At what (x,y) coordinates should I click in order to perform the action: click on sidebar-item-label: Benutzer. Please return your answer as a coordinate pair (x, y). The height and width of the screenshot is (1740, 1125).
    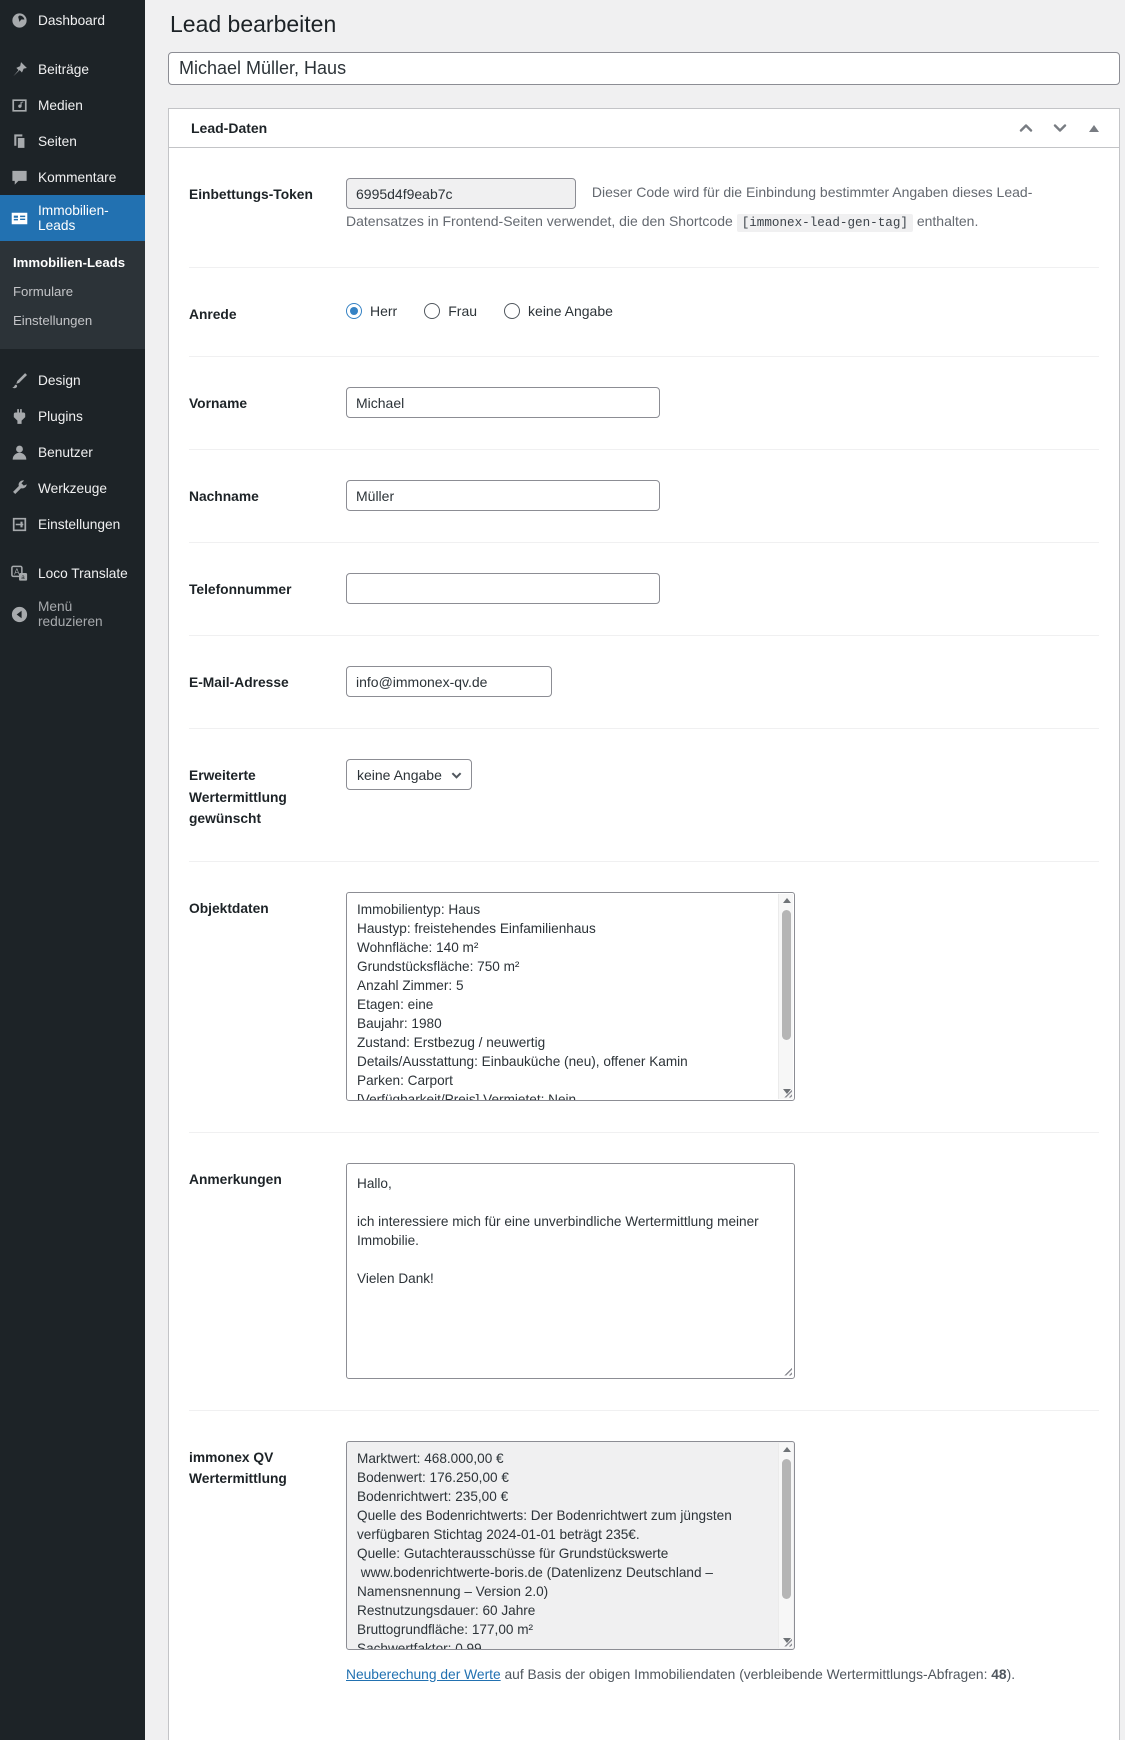
    Looking at the image, I should click on (65, 452).